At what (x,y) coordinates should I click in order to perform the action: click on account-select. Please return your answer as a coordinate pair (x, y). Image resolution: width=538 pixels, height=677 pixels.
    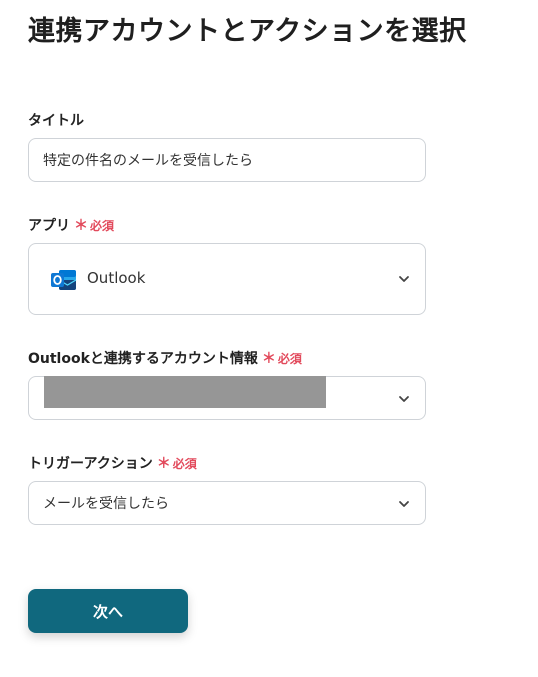
    Looking at the image, I should click on (227, 398).